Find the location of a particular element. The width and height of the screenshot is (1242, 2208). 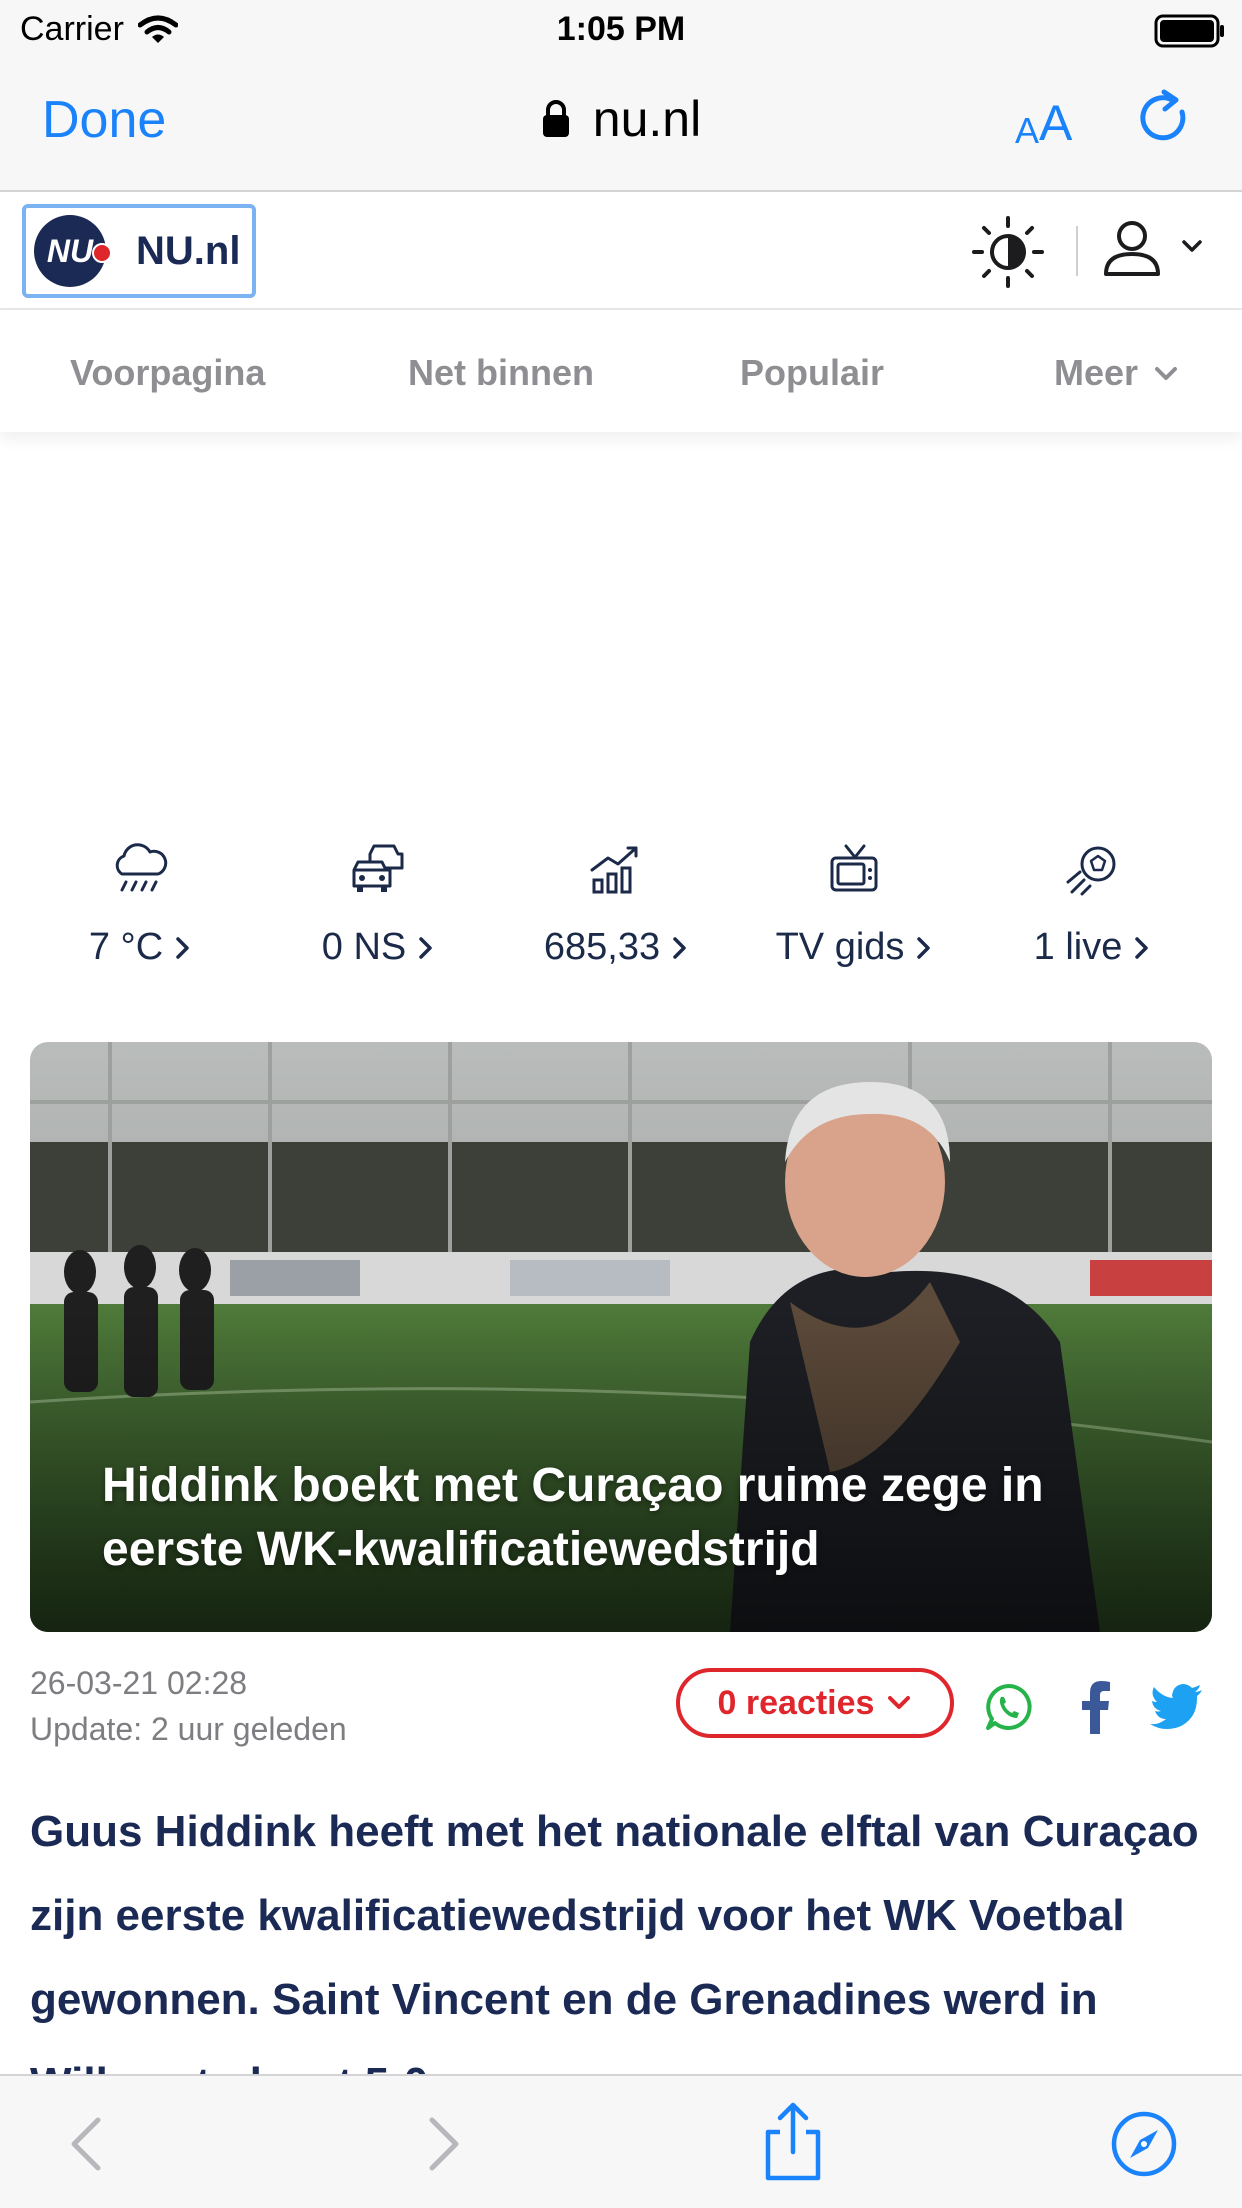

widget-tv-guide-label: TV gids is located at coordinates (840, 947).